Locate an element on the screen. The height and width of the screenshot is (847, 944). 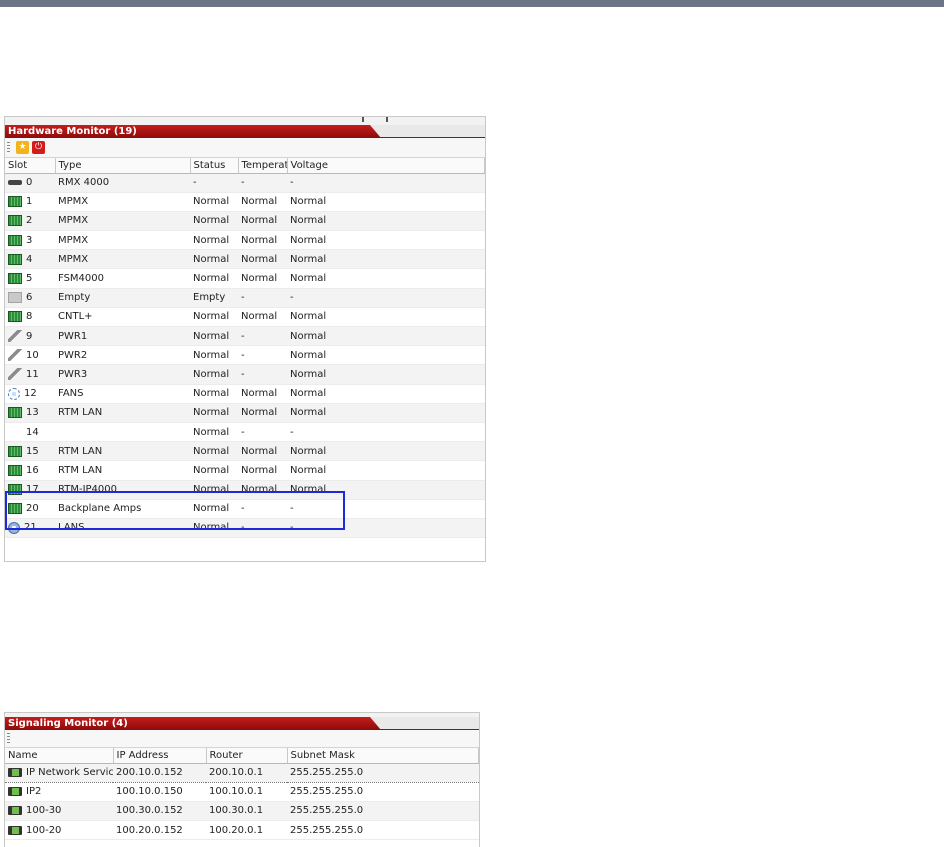
type-cell: FANS is located at coordinates (122, 394).